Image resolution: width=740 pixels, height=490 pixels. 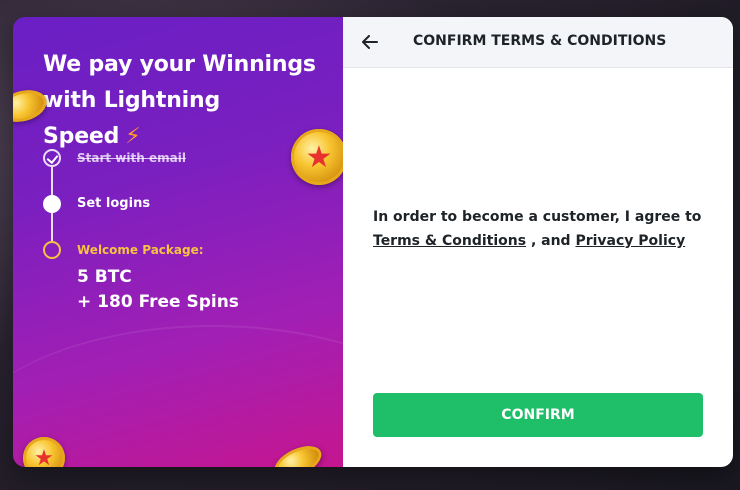 I want to click on dialog-header: CONFIRM TERMS & CONDITIONS, so click(x=538, y=42).